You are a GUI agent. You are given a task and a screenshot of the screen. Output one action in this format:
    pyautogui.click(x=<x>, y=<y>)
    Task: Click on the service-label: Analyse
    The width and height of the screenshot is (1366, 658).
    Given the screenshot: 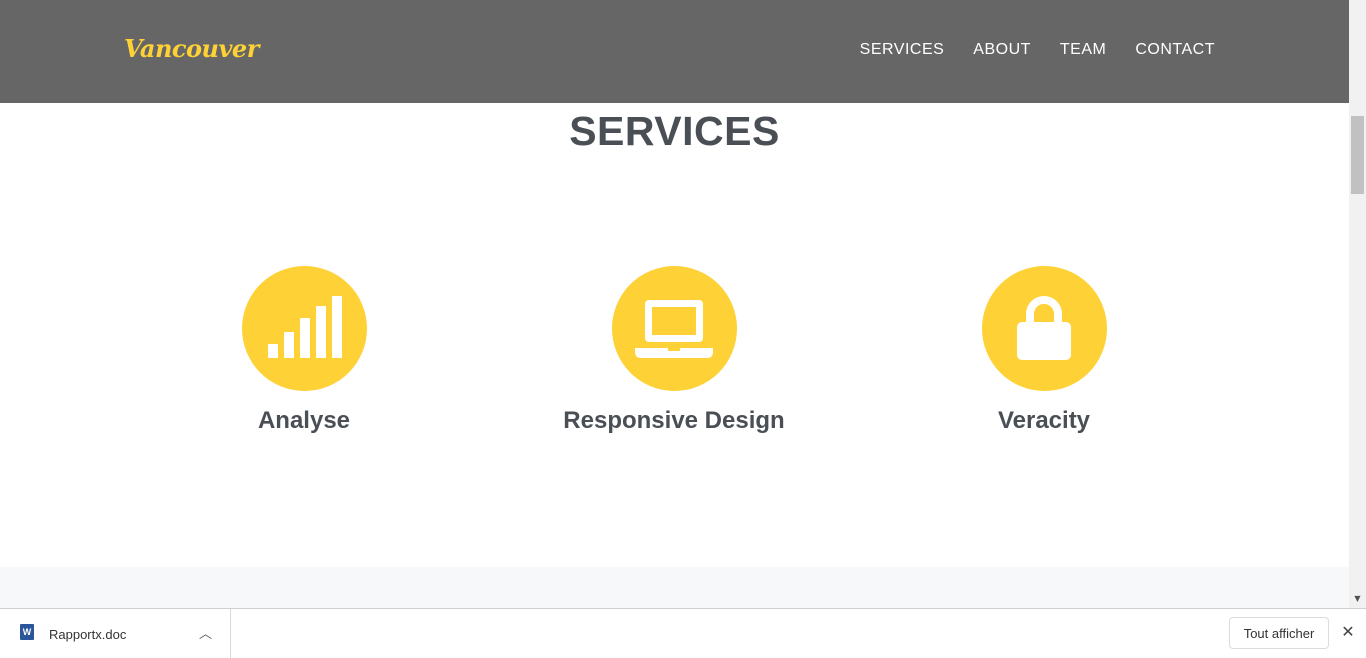 What is the action you would take?
    pyautogui.click(x=304, y=420)
    